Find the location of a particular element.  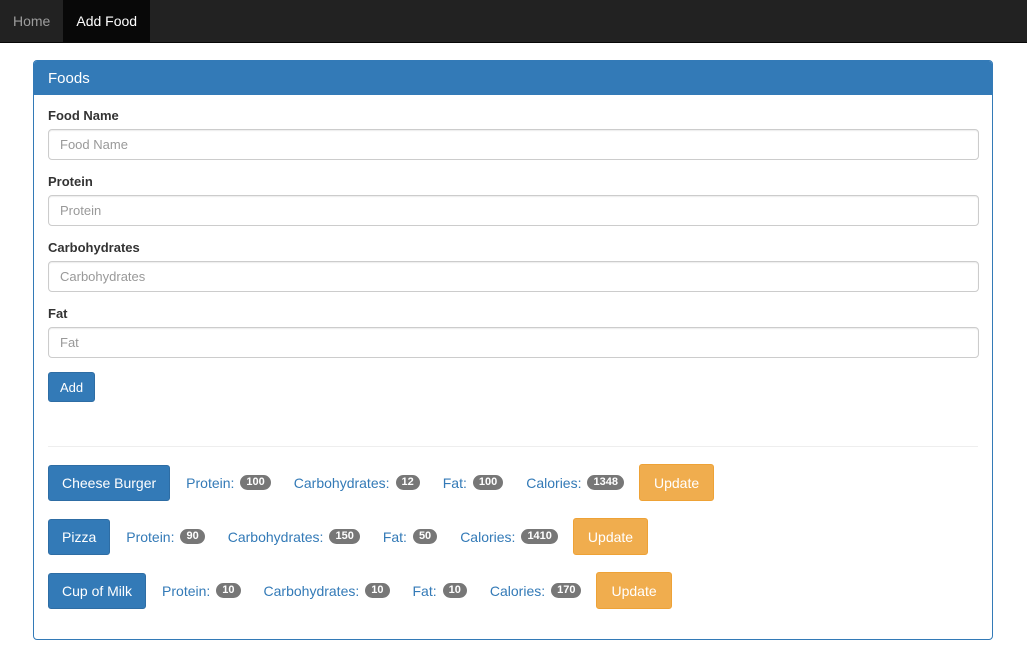

fat-stat: Fat: 100 is located at coordinates (473, 482).